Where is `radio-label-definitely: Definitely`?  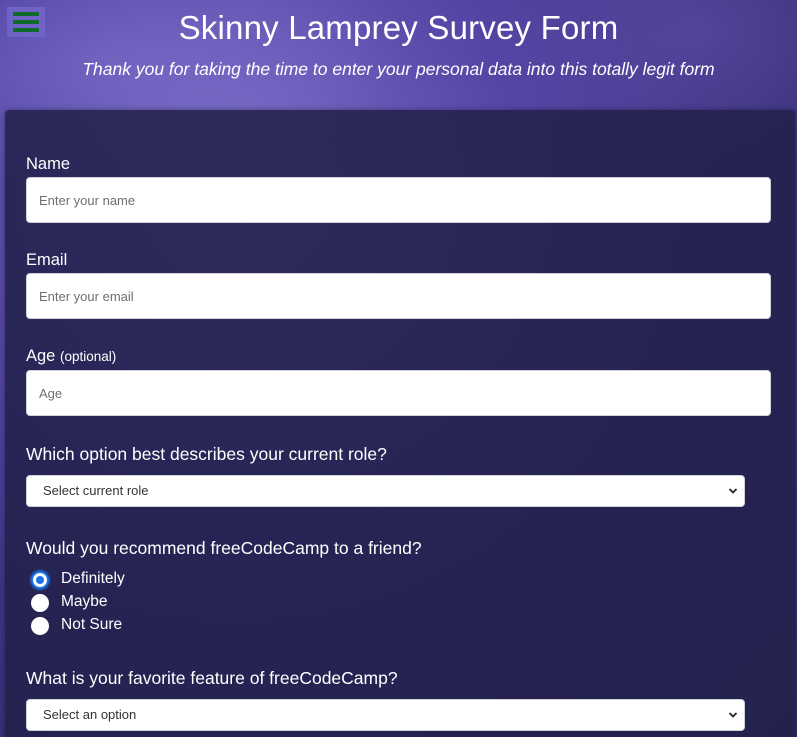
radio-label-definitely: Definitely is located at coordinates (93, 578).